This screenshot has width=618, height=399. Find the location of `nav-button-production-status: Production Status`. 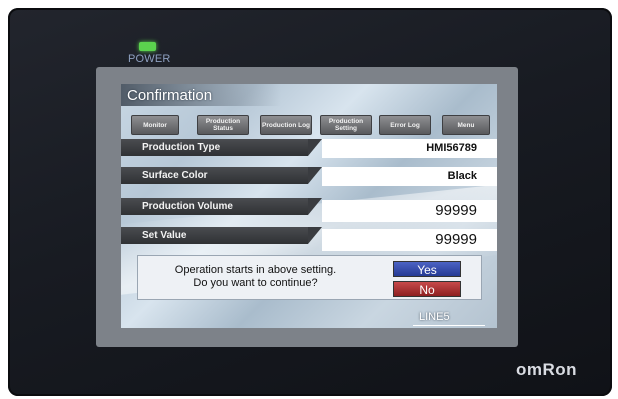

nav-button-production-status: Production Status is located at coordinates (223, 125).